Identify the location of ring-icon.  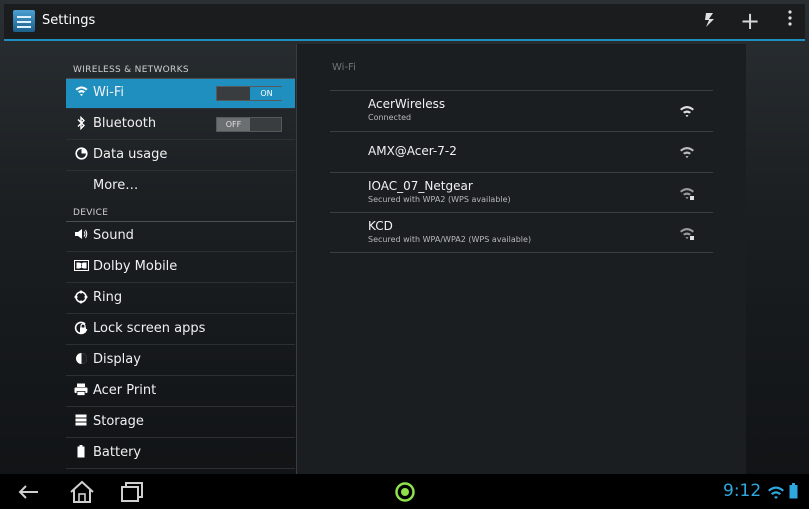
(81, 298).